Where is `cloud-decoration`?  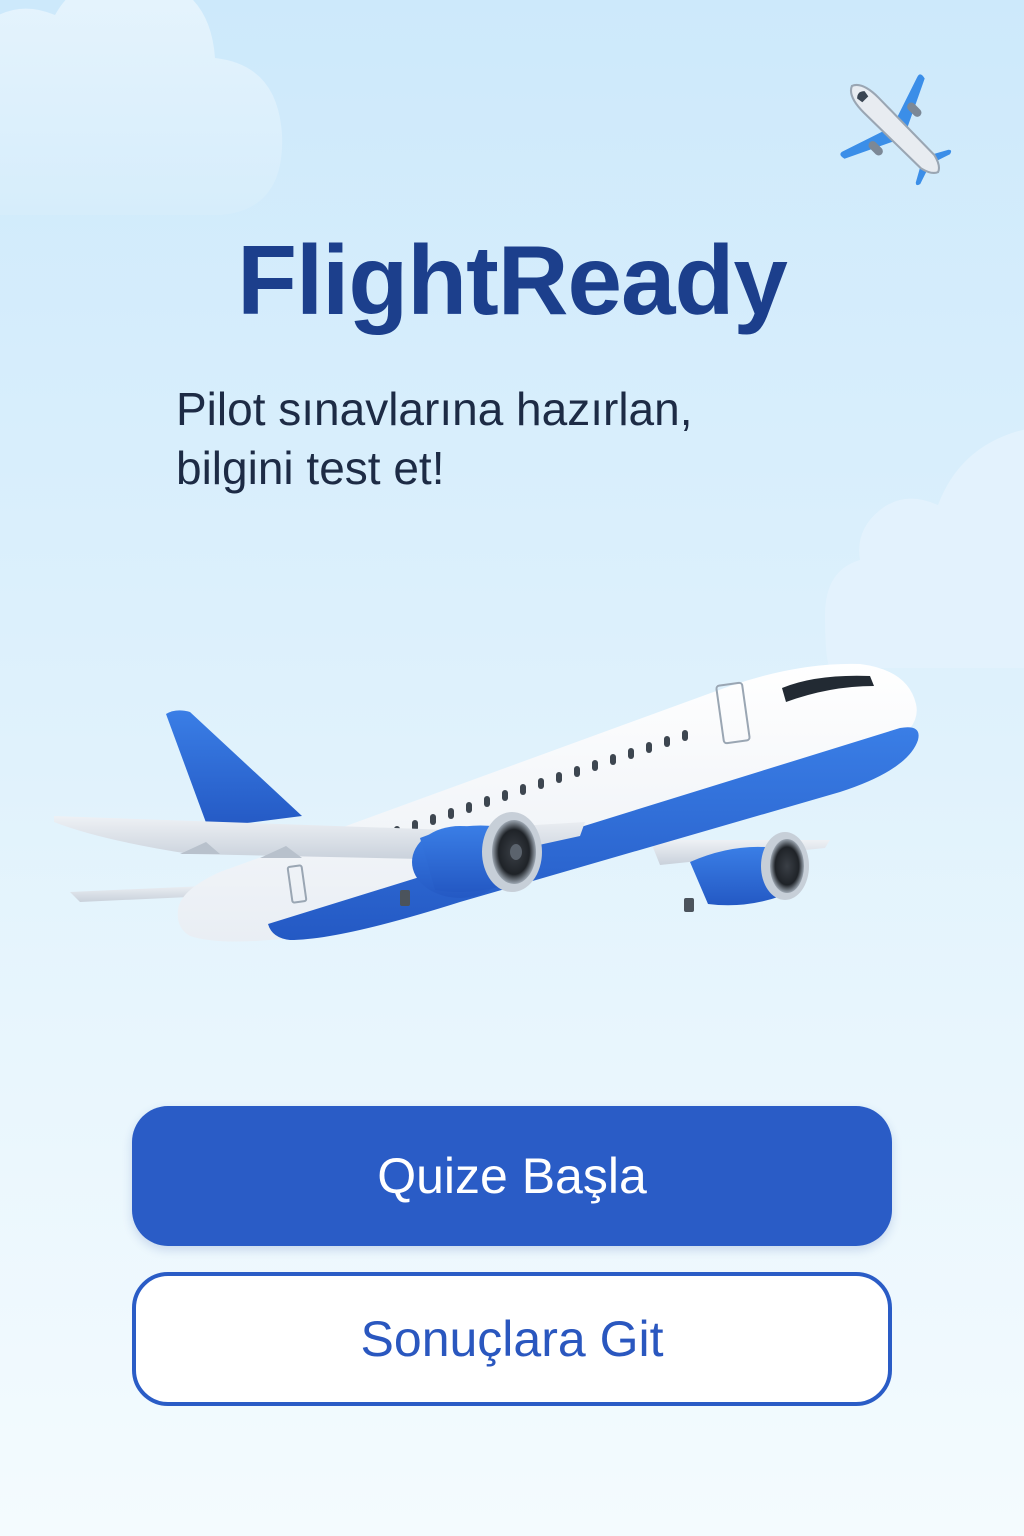
cloud-decoration is located at coordinates (141, 107).